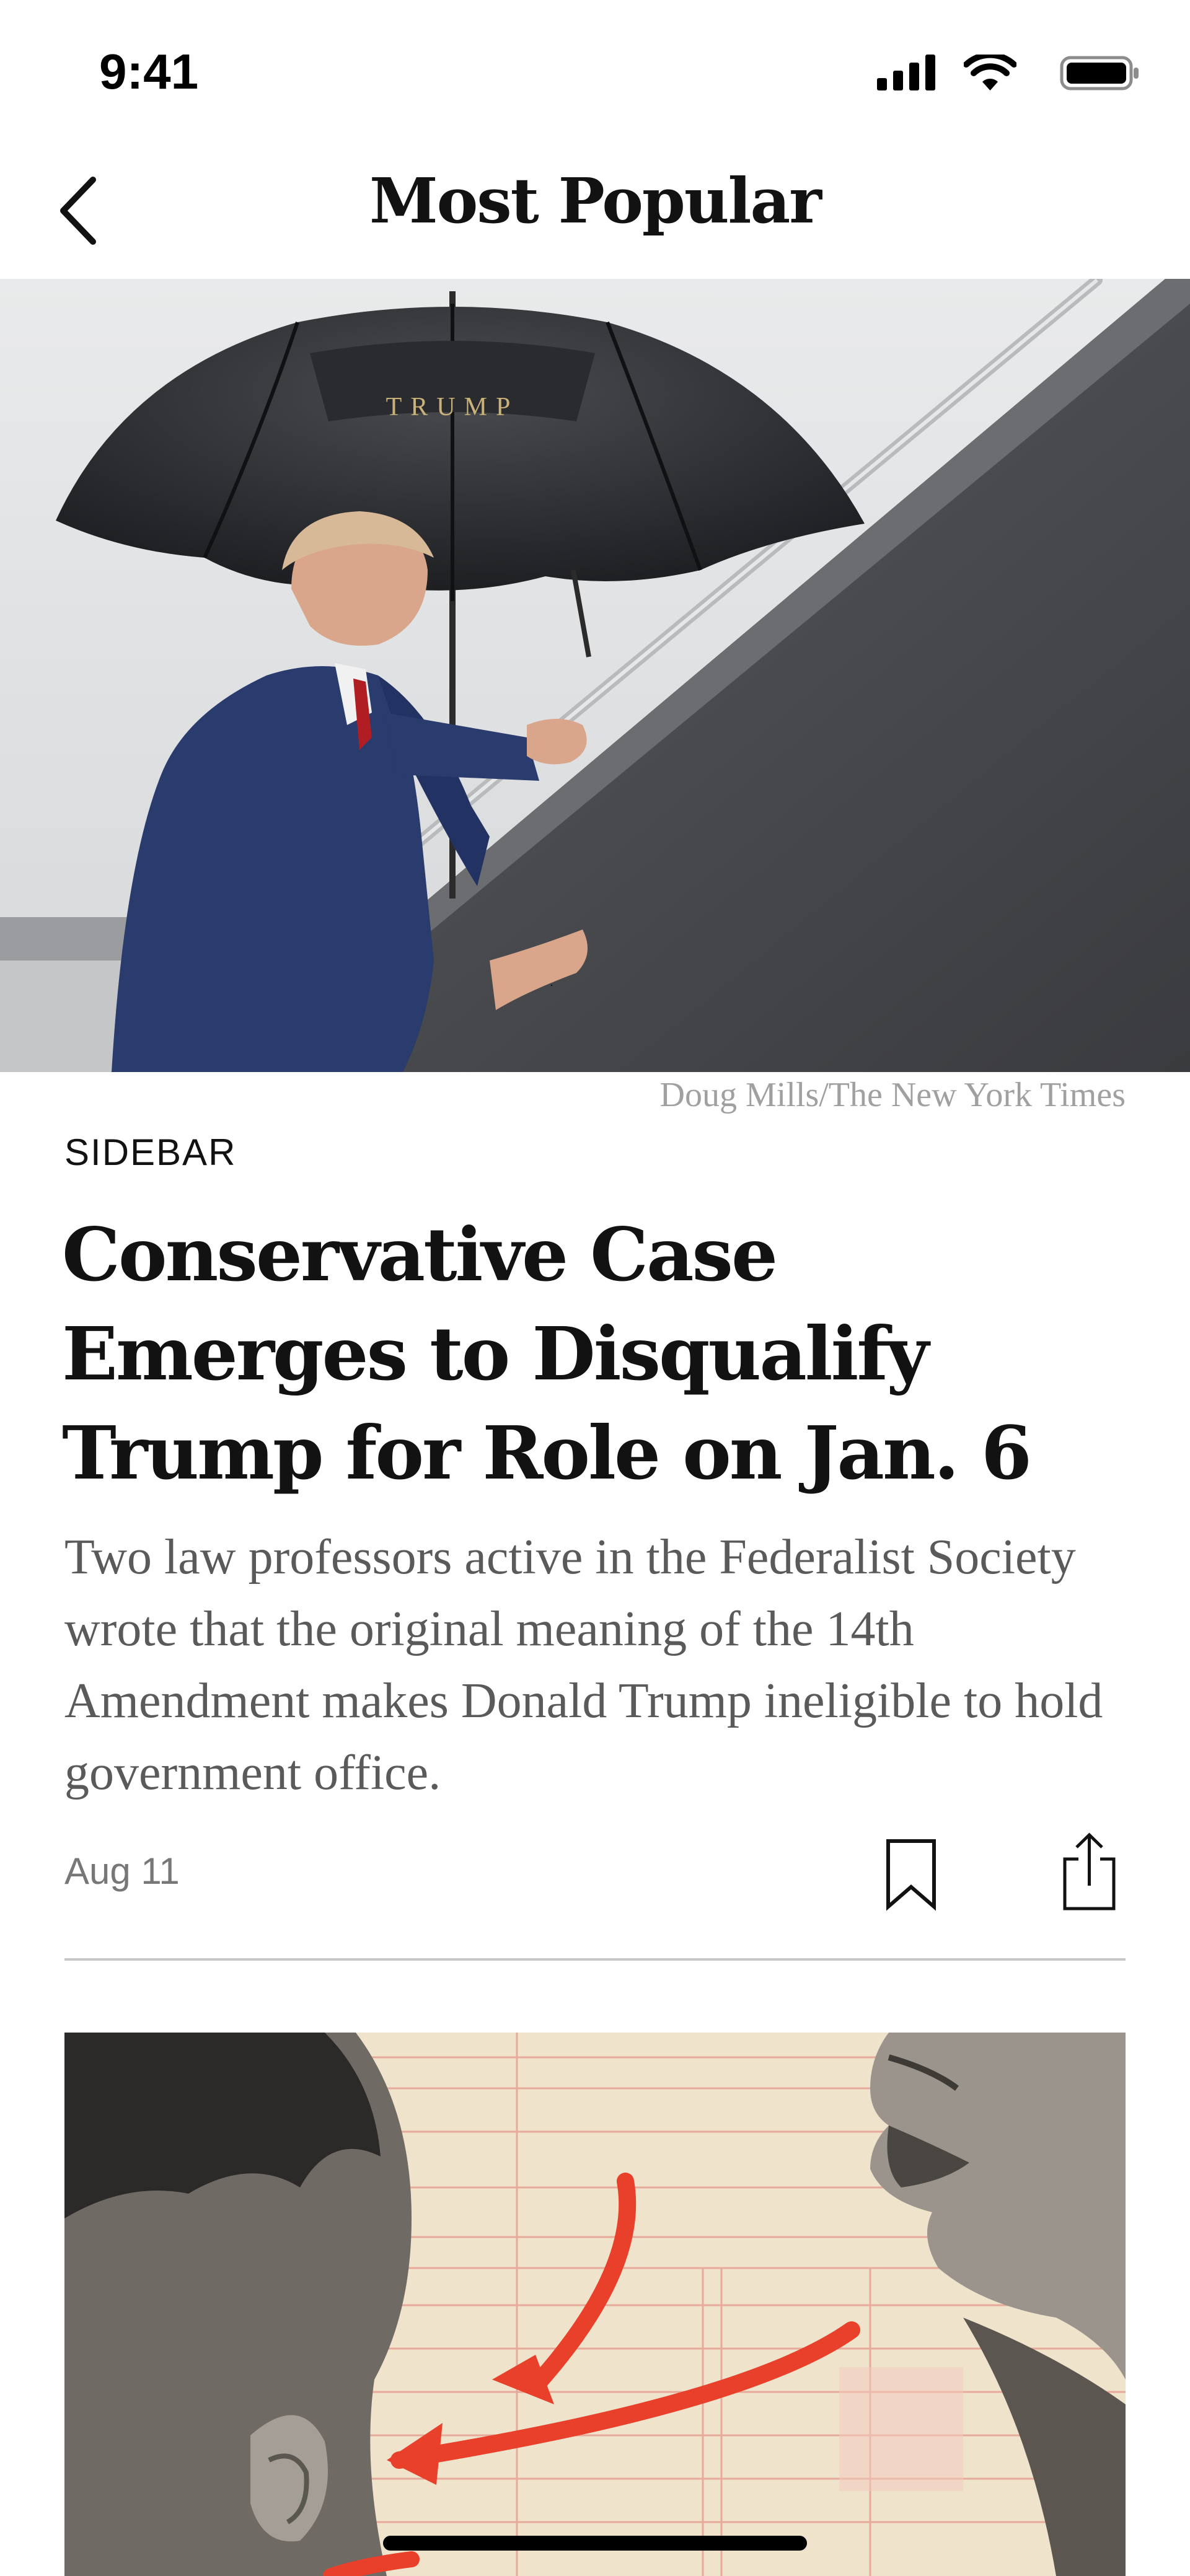 Image resolution: width=1190 pixels, height=2576 pixels. What do you see at coordinates (595, 71) in the screenshot?
I see `status-bar: 9:41` at bounding box center [595, 71].